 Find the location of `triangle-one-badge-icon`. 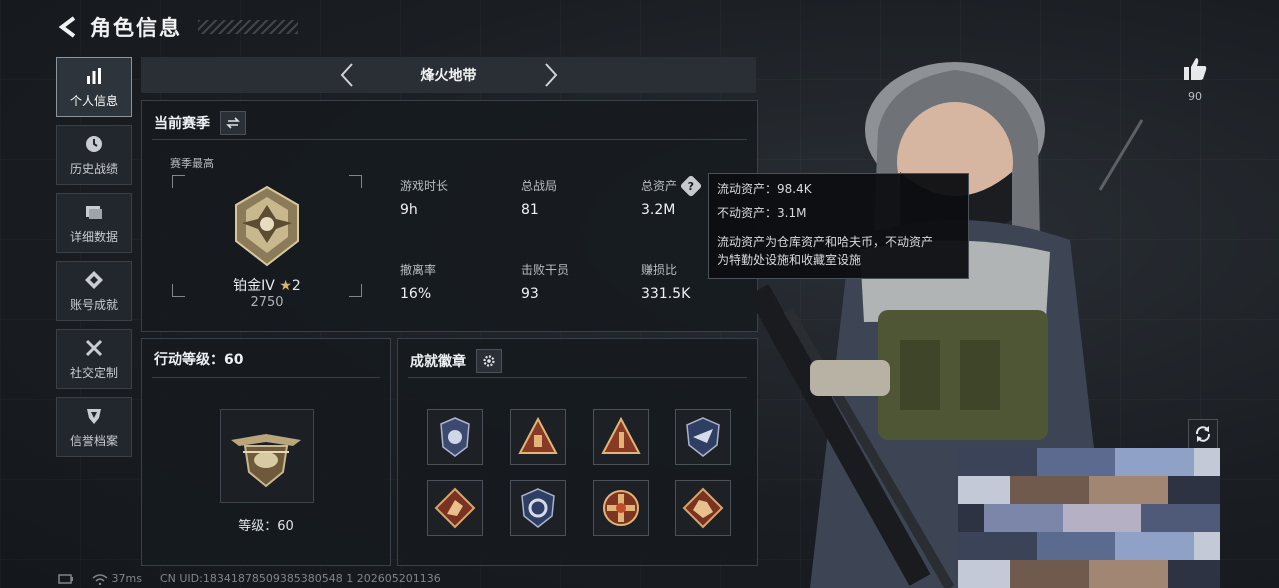

triangle-one-badge-icon is located at coordinates (621, 435).